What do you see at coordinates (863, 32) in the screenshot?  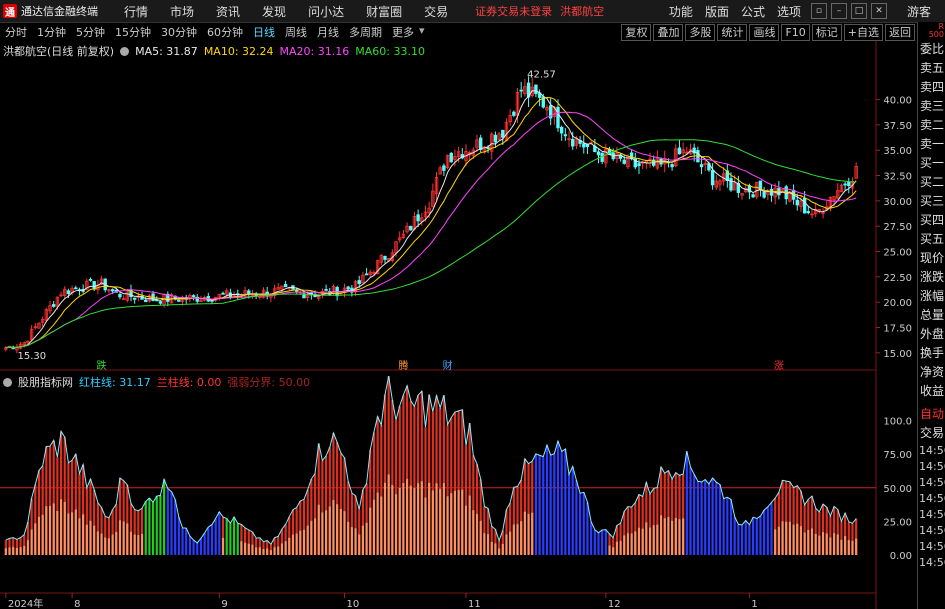 I see `add-favorite-button: +自选` at bounding box center [863, 32].